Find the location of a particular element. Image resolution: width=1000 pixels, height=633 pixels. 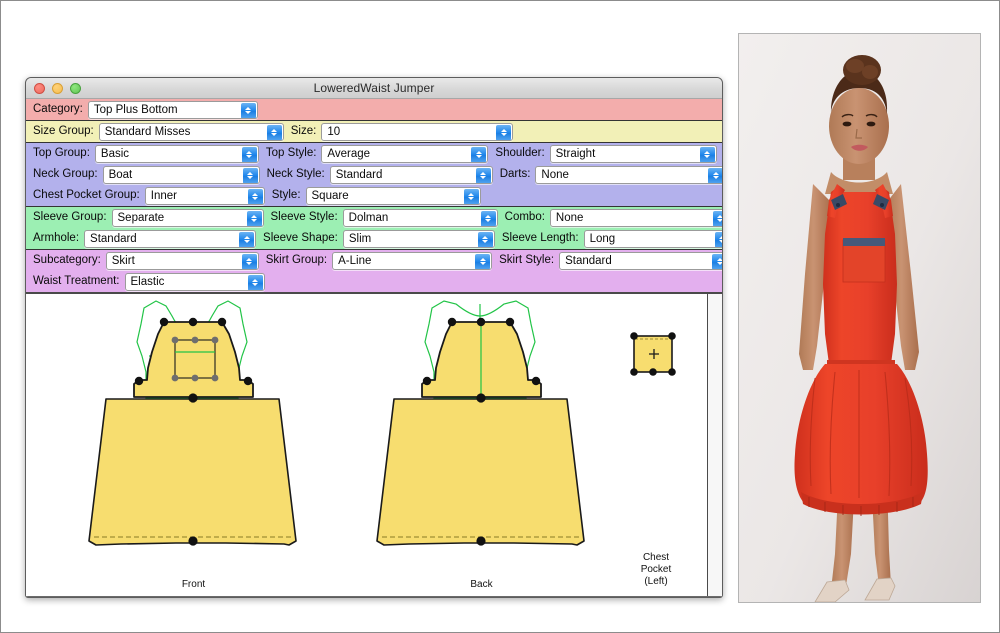

label-category: Category: is located at coordinates (58, 109).